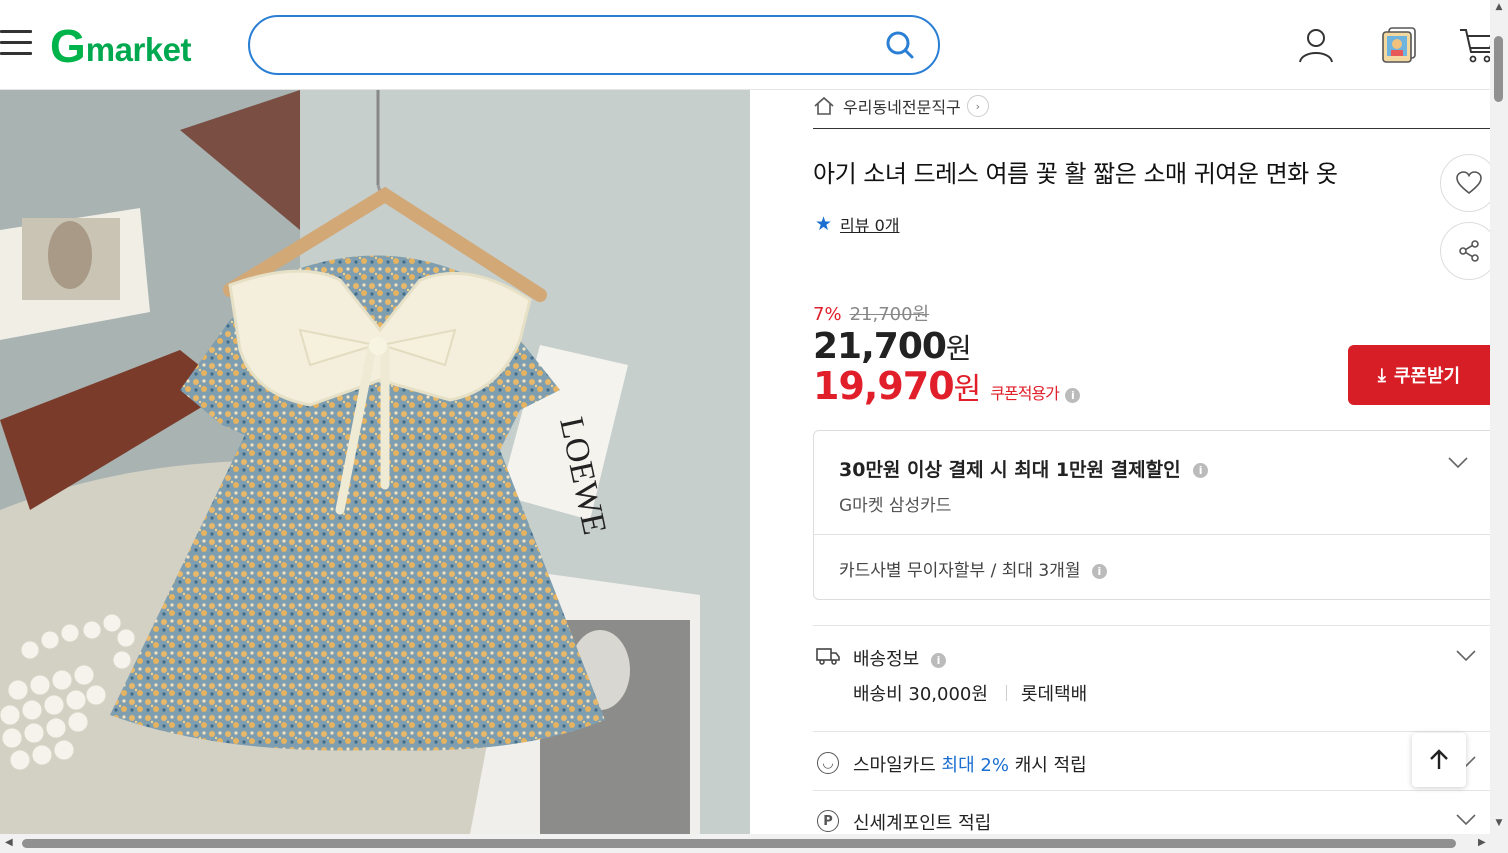  What do you see at coordinates (1025, 393) in the screenshot?
I see `coupon-price-tag: 쿠폰적용가` at bounding box center [1025, 393].